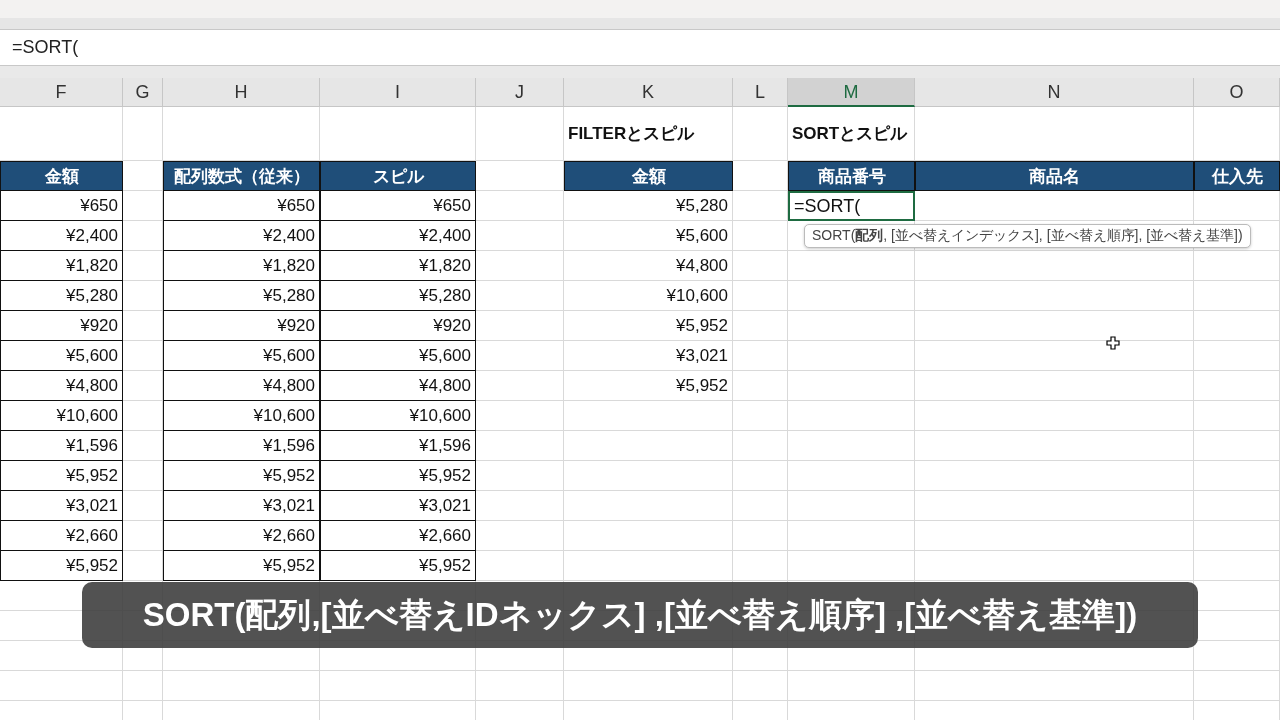 This screenshot has height=720, width=1280. I want to click on column-header: J, so click(520, 92).